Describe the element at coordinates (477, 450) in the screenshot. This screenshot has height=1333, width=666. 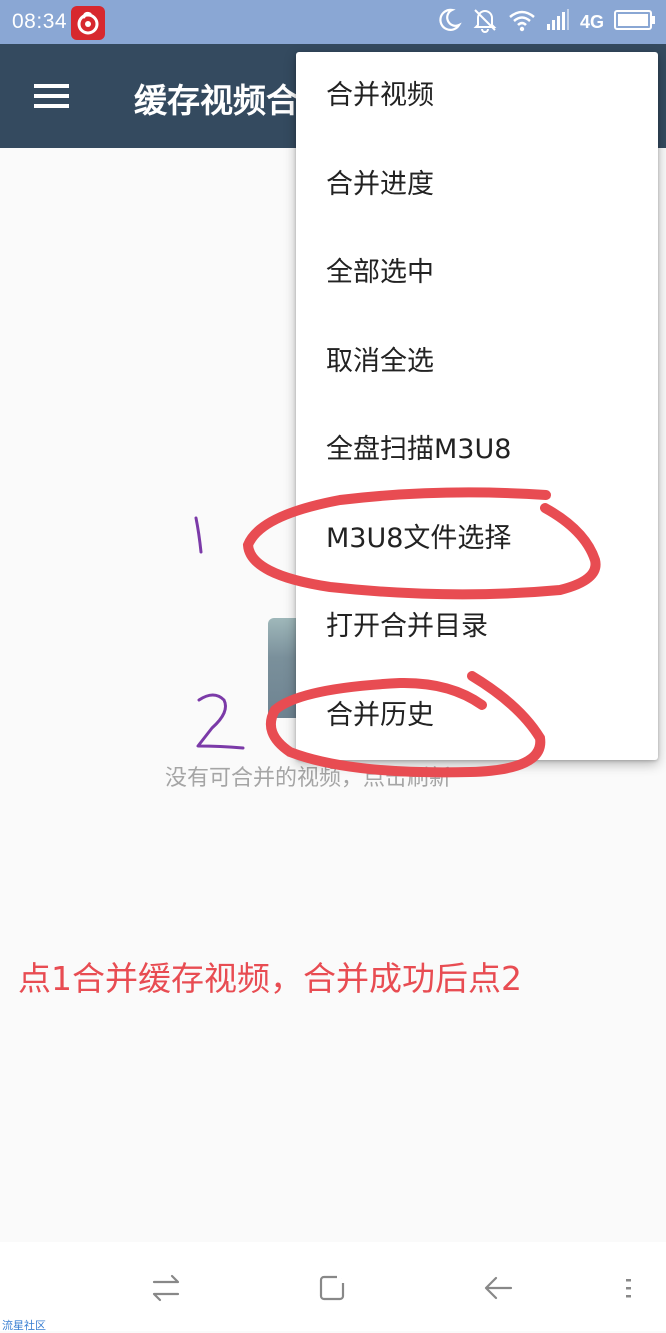
I see `menu-item-scan-m3u8: 全盘扫描M3U8` at that location.